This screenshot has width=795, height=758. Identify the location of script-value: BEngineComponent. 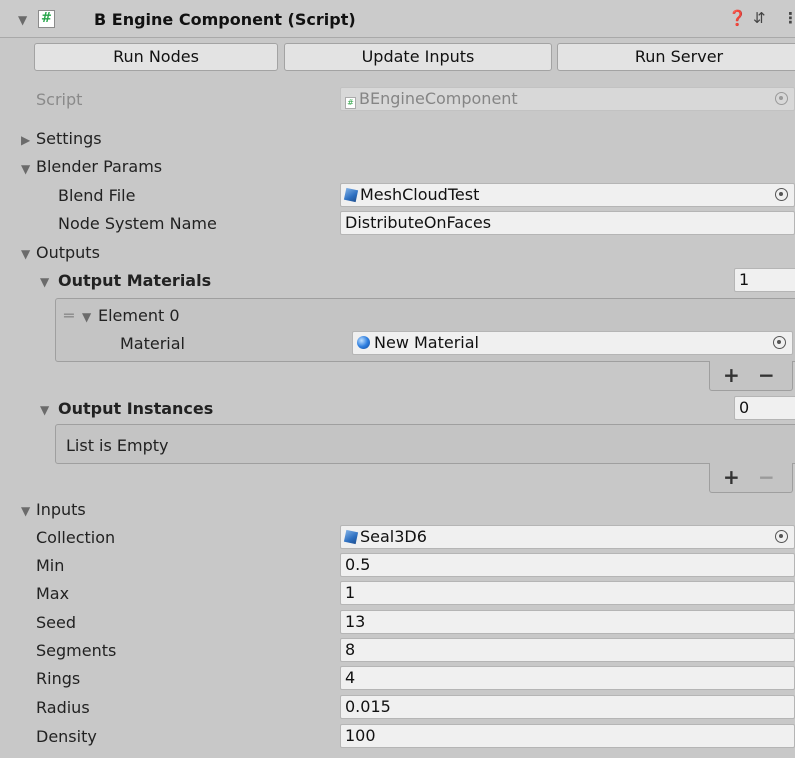
(438, 98).